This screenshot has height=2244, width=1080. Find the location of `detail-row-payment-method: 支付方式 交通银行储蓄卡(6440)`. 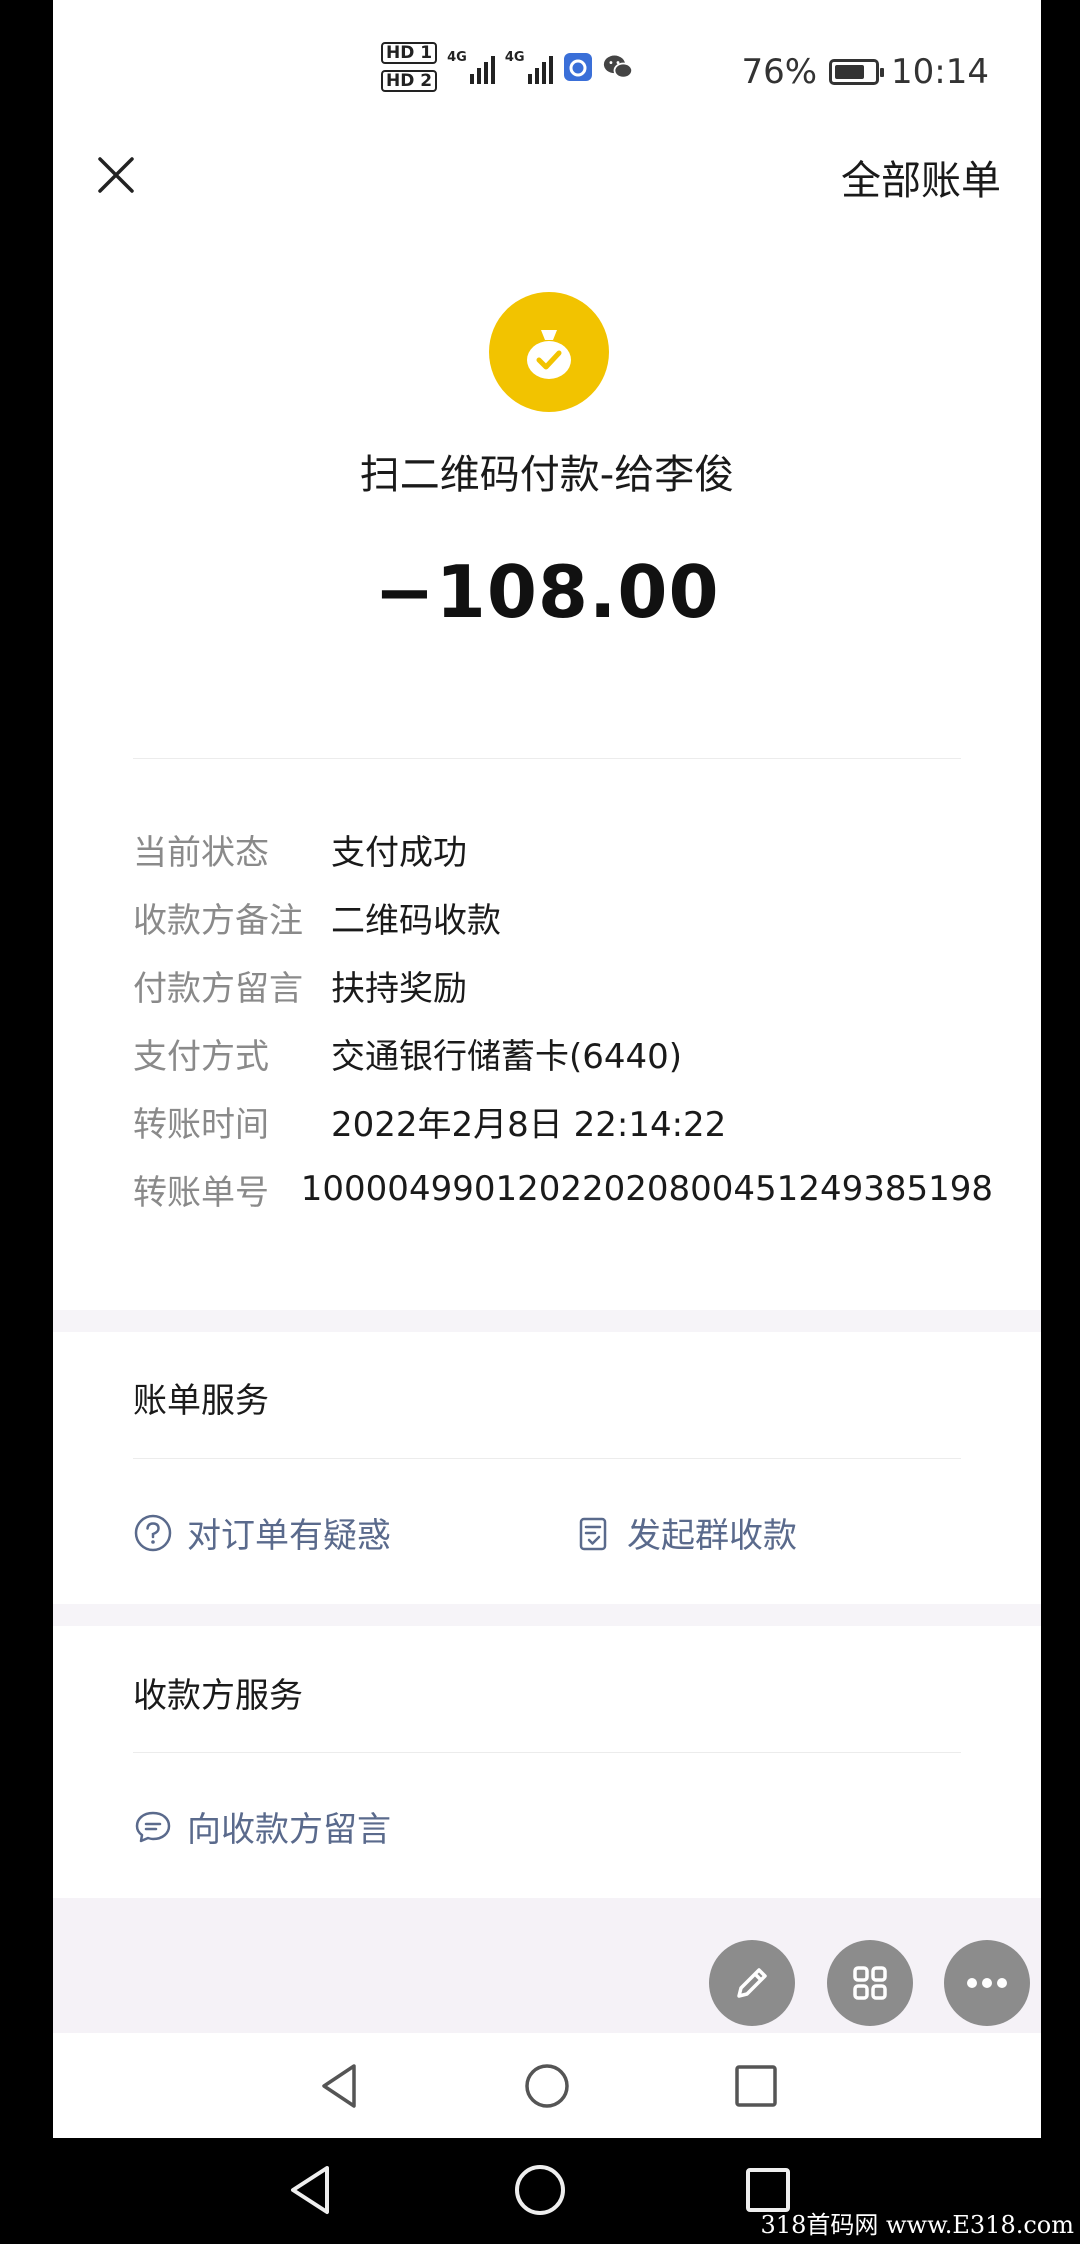

detail-row-payment-method: 支付方式 交通银行储蓄卡(6440) is located at coordinates (563, 1053).